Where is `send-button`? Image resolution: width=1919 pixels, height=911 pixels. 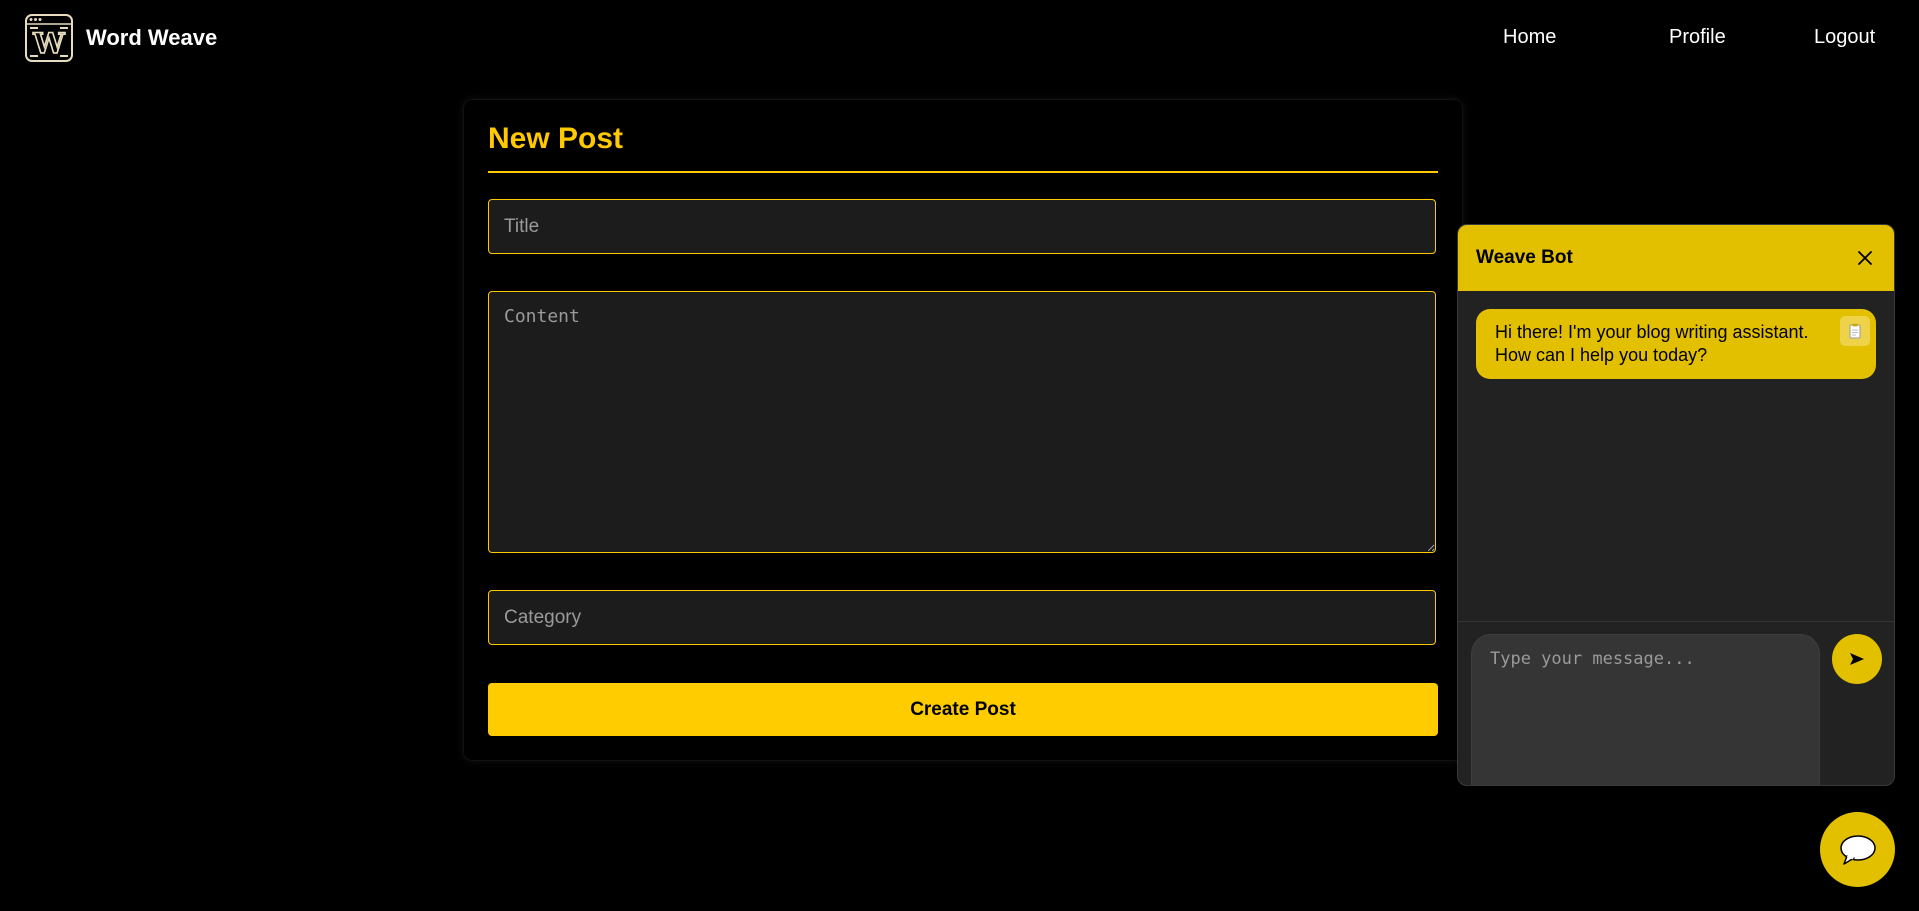 send-button is located at coordinates (1857, 659).